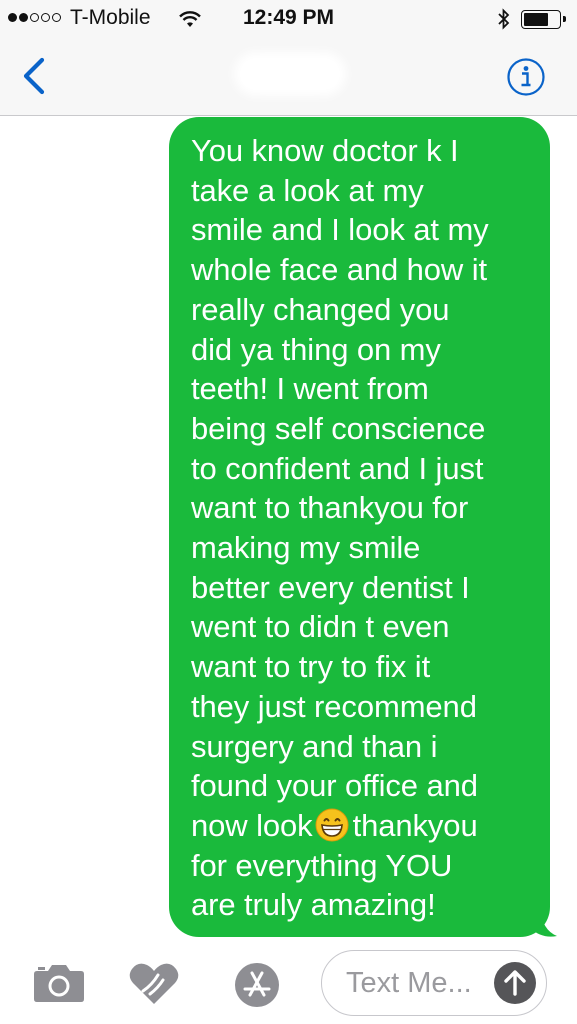 Image resolution: width=577 pixels, height=1024 pixels. I want to click on info-icon, so click(526, 77).